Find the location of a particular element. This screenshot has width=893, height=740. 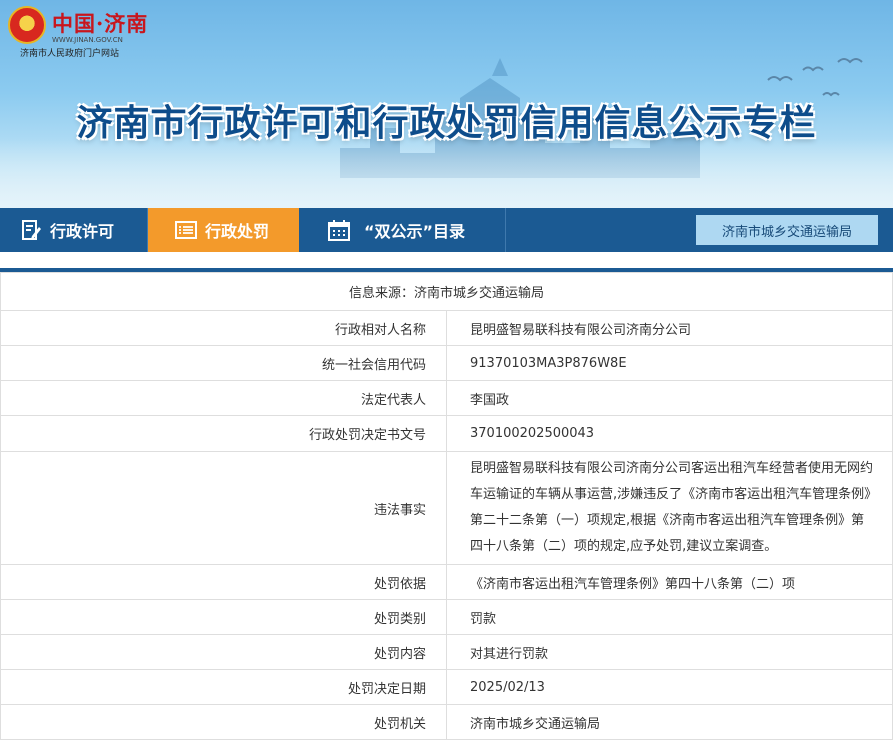

field-label: 处罚依据 is located at coordinates (223, 582).